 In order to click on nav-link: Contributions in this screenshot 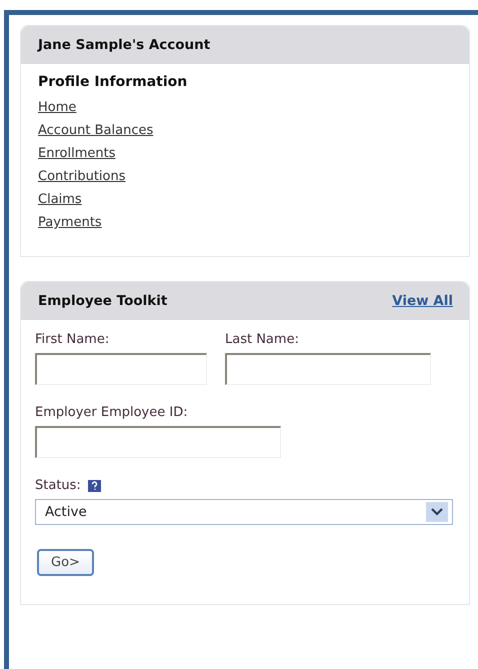, I will do `click(82, 176)`.